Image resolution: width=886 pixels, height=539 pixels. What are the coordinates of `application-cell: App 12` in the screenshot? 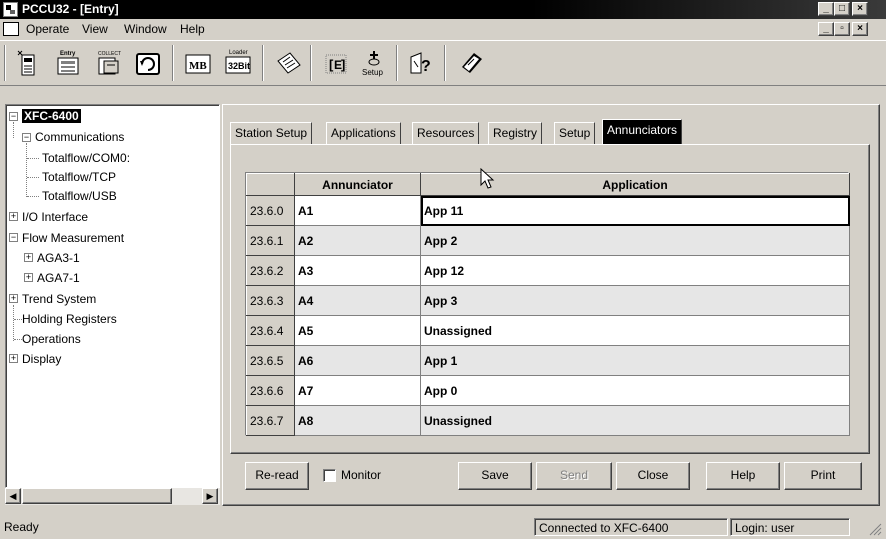 It's located at (635, 270).